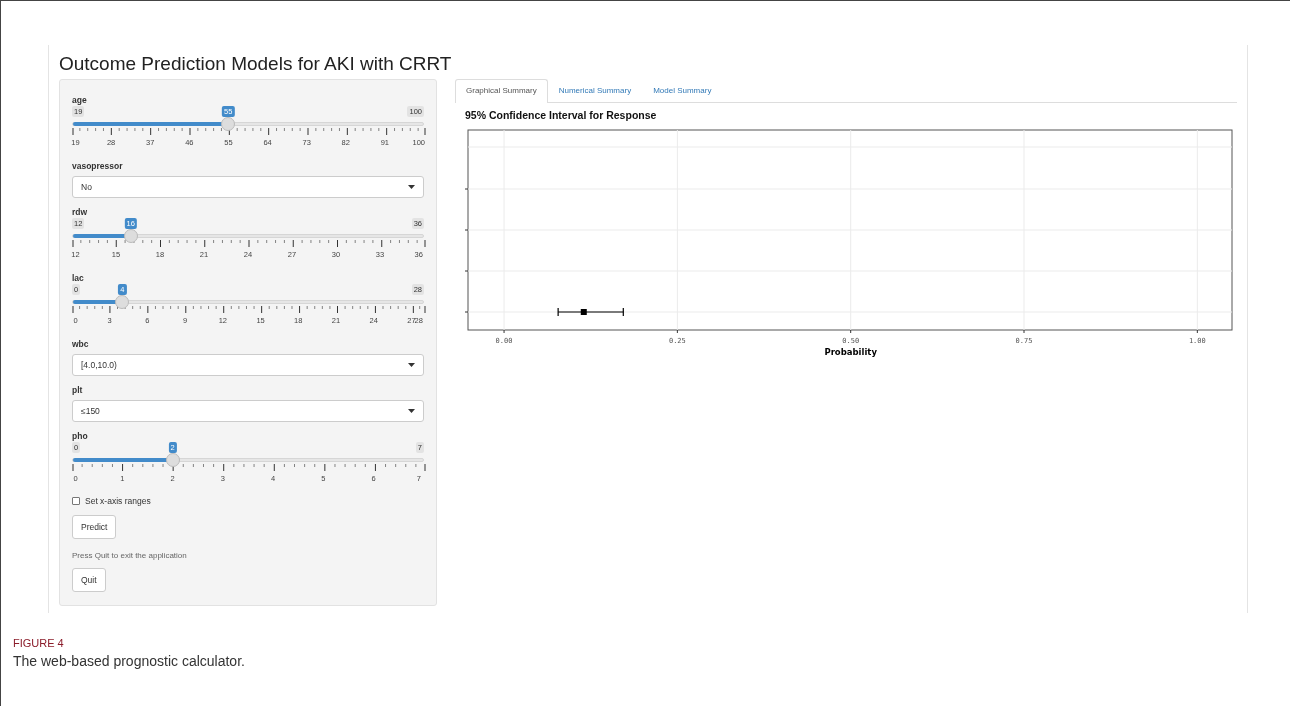  I want to click on figure-caption: The web-based prognostic calculator., so click(129, 661).